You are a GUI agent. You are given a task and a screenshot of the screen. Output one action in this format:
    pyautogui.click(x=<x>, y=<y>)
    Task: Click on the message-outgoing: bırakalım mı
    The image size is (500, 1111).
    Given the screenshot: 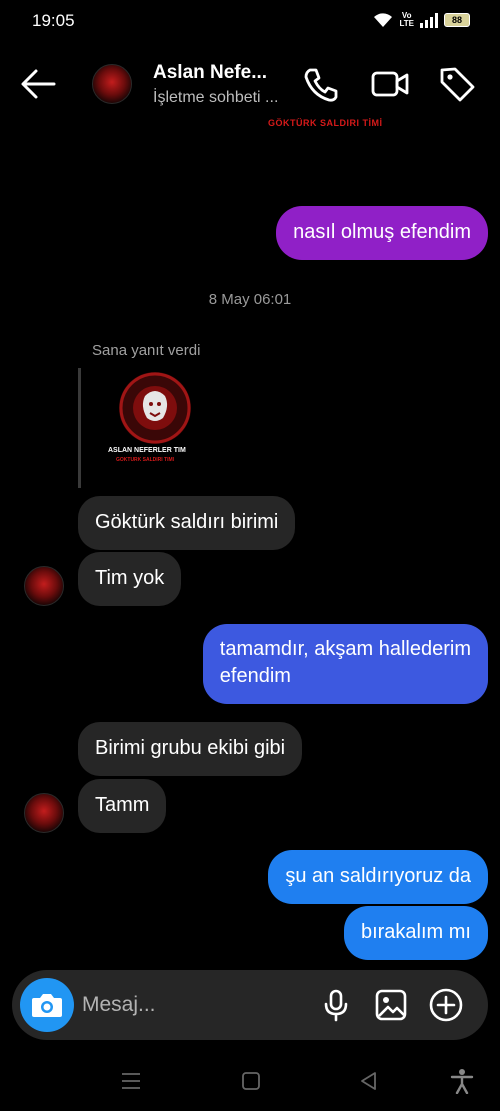 What is the action you would take?
    pyautogui.click(x=415, y=933)
    